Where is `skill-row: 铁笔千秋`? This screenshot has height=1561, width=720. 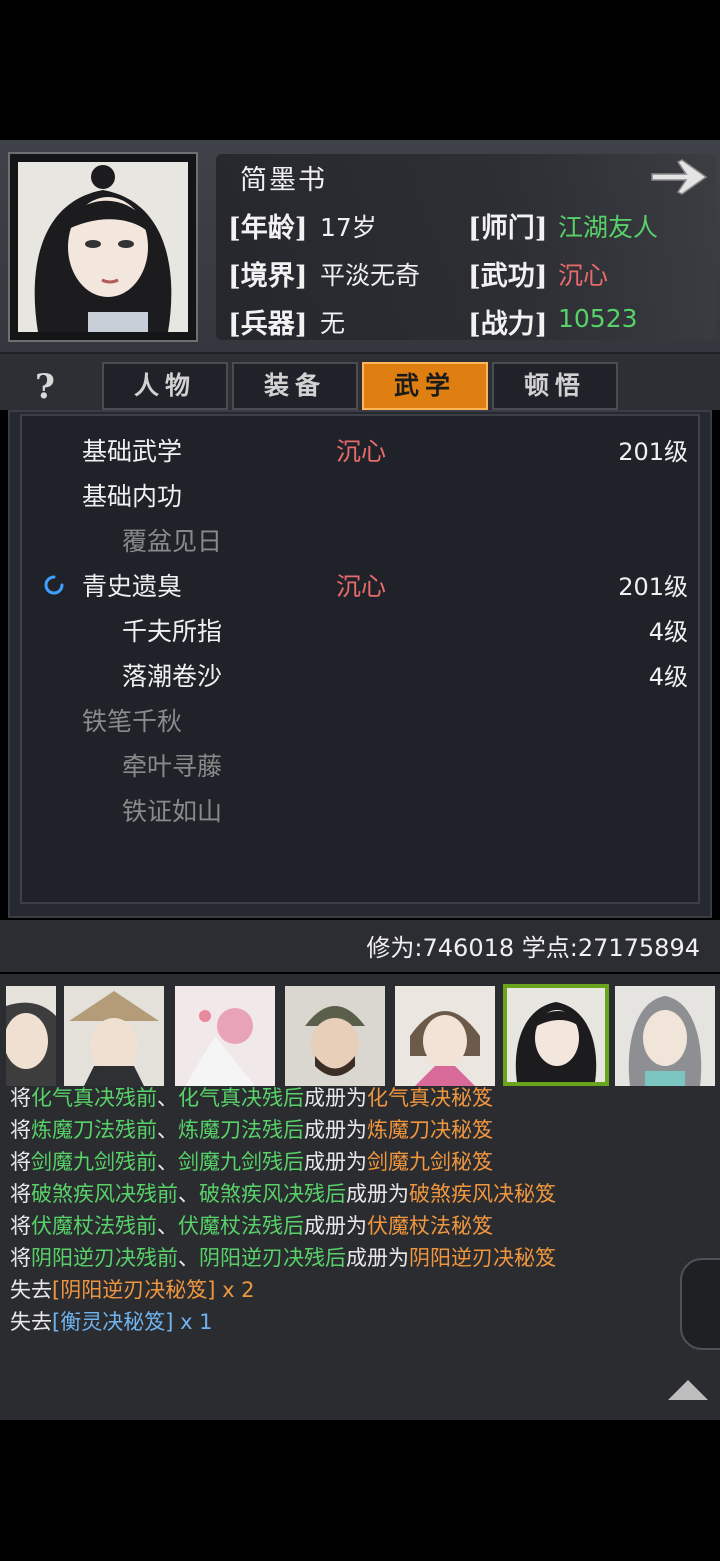 skill-row: 铁笔千秋 is located at coordinates (362, 718).